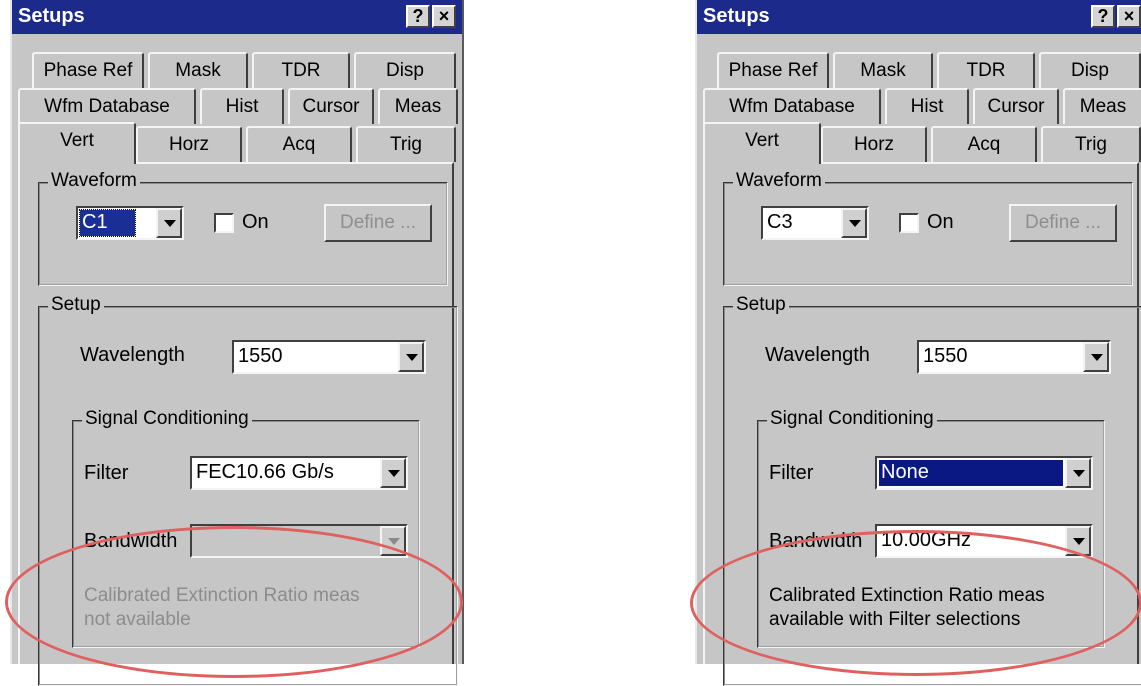  I want to click on filter-select: None, so click(984, 473).